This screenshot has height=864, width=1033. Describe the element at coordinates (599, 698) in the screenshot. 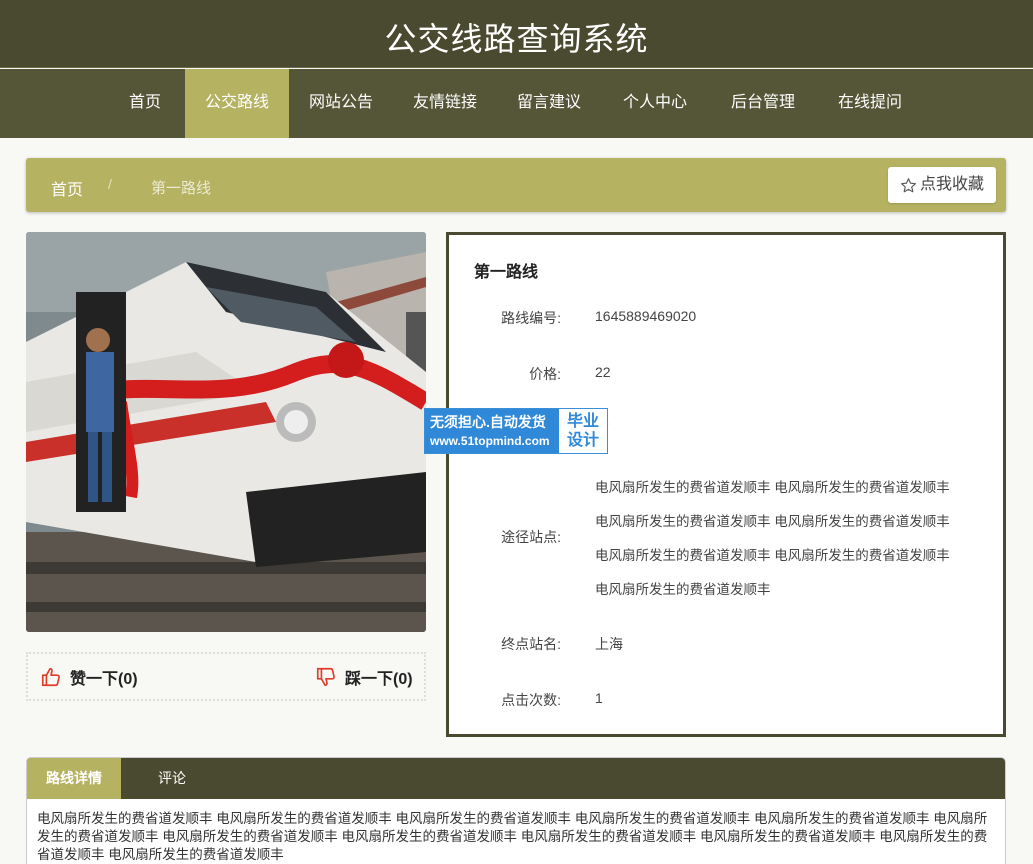

I see `click-count-value: 1` at that location.